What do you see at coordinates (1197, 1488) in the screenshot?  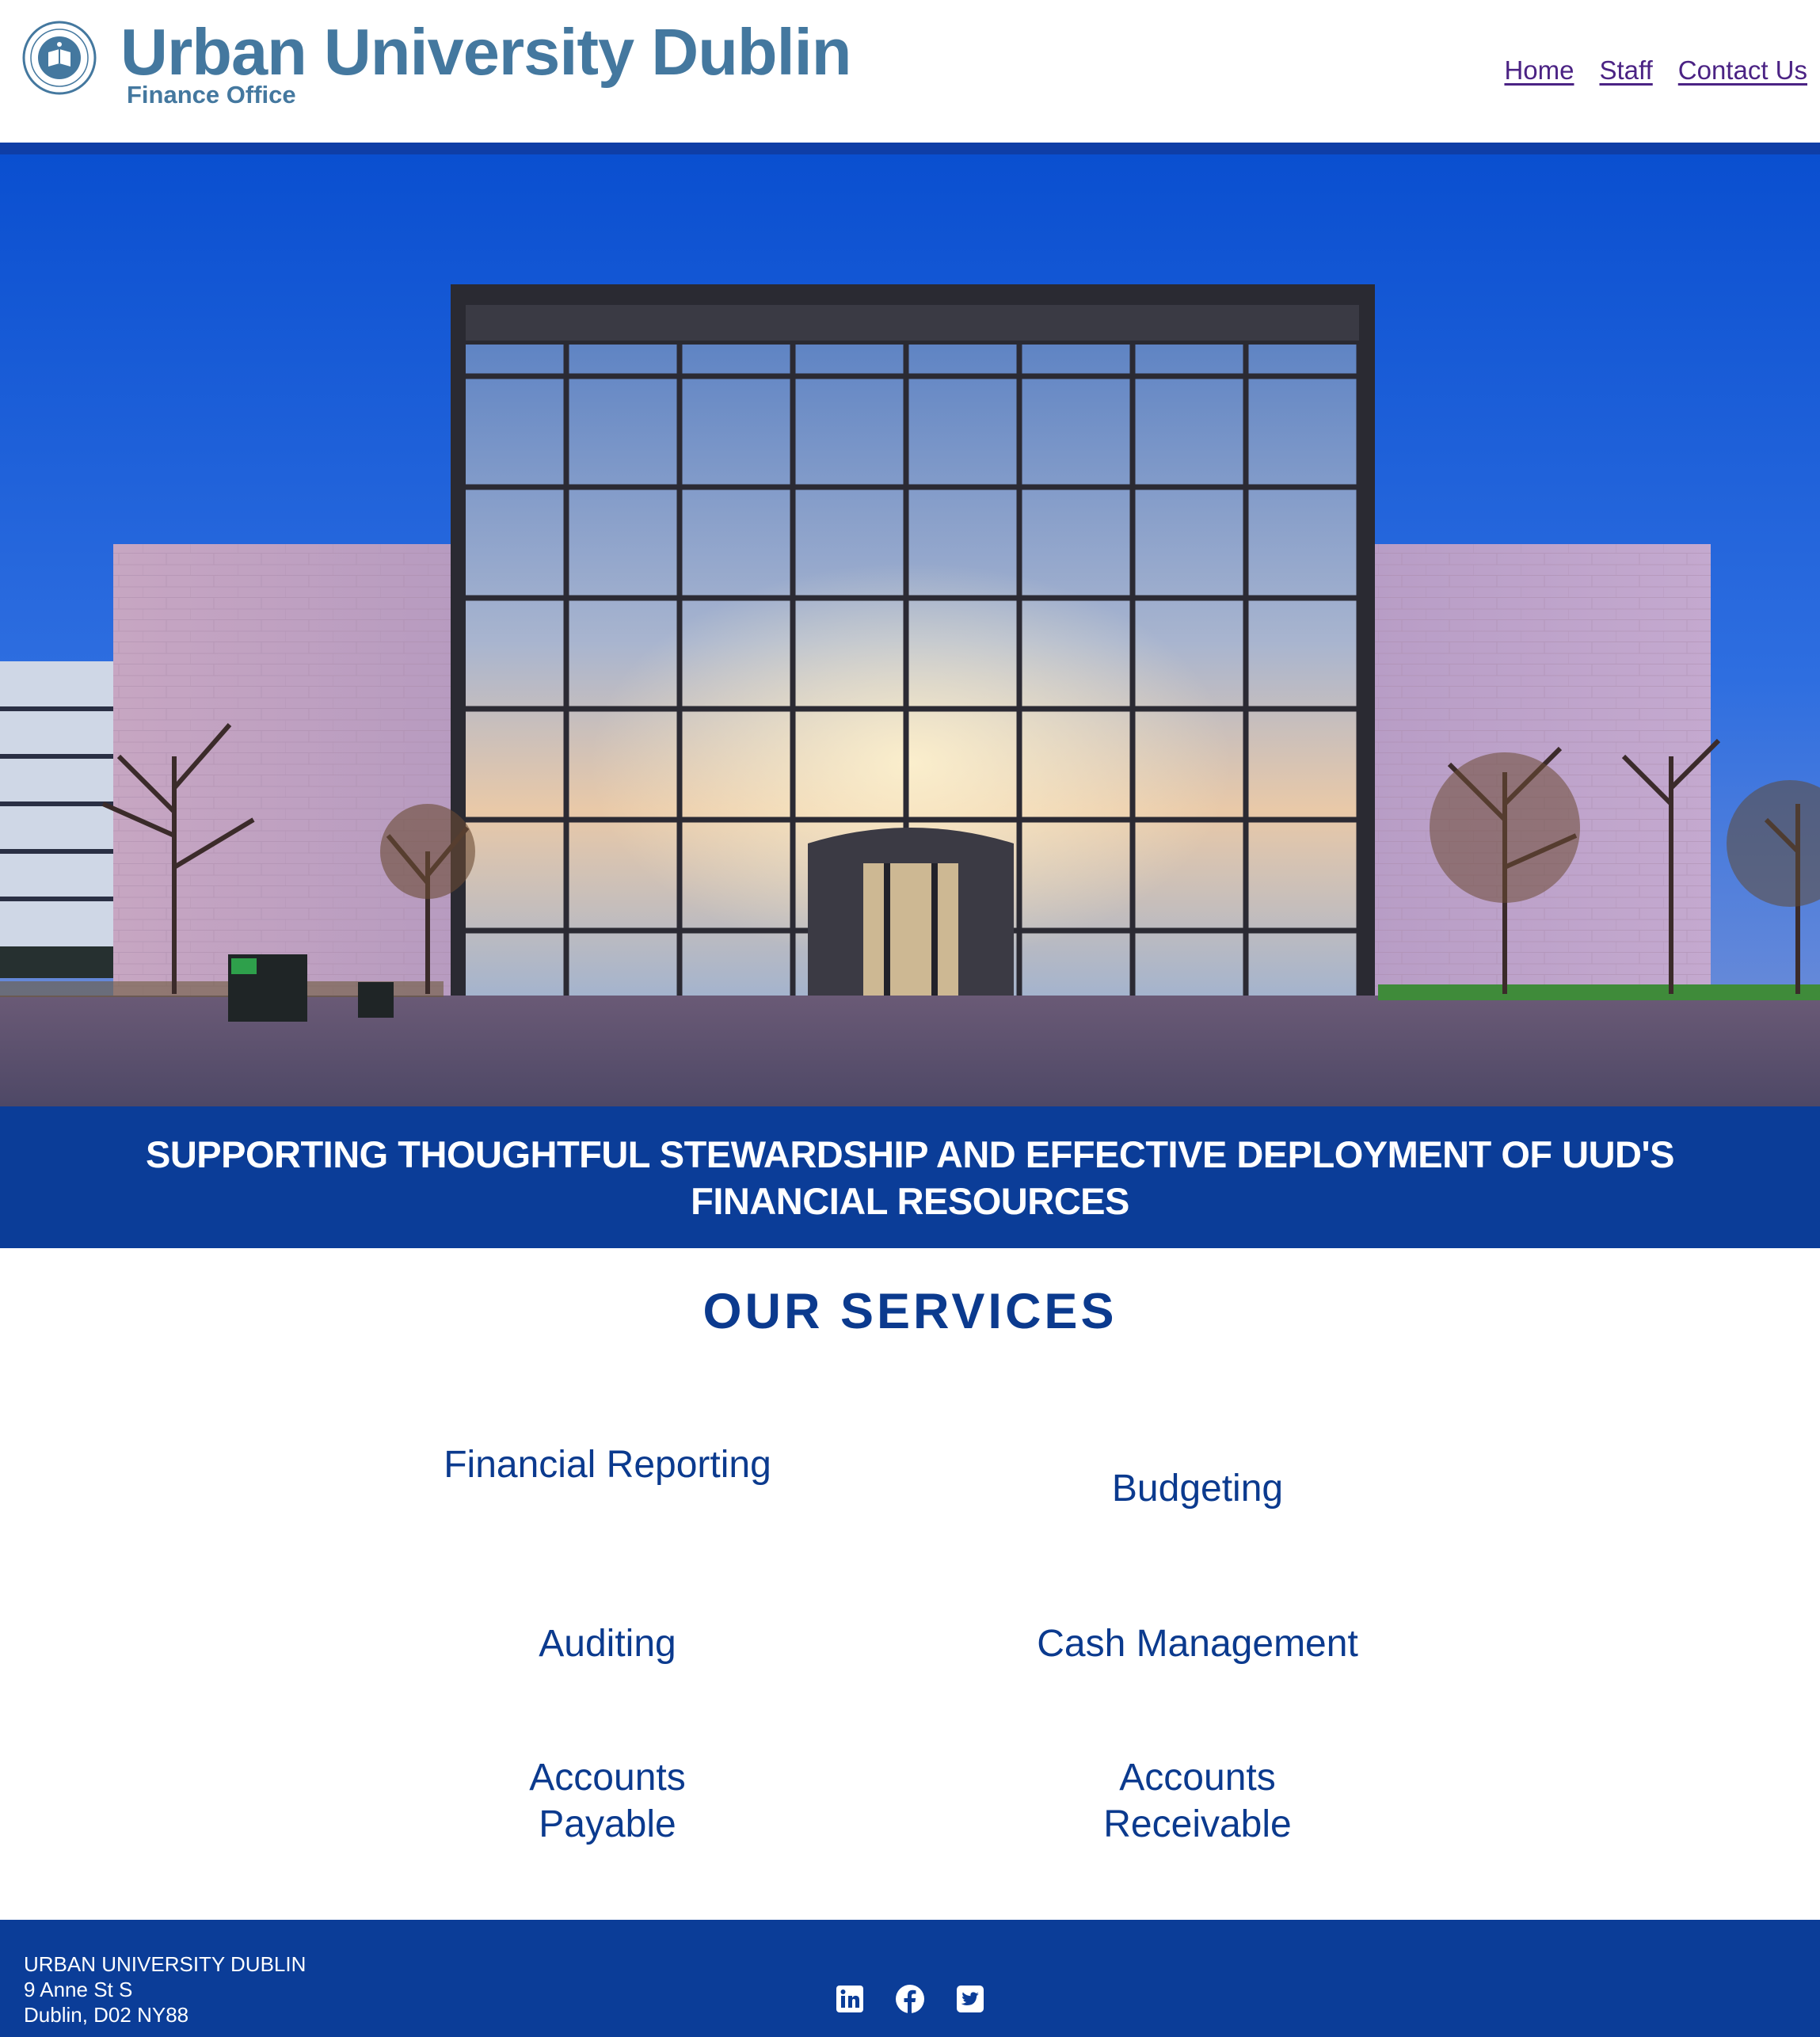 I see `service-budgeting: Budgeting` at bounding box center [1197, 1488].